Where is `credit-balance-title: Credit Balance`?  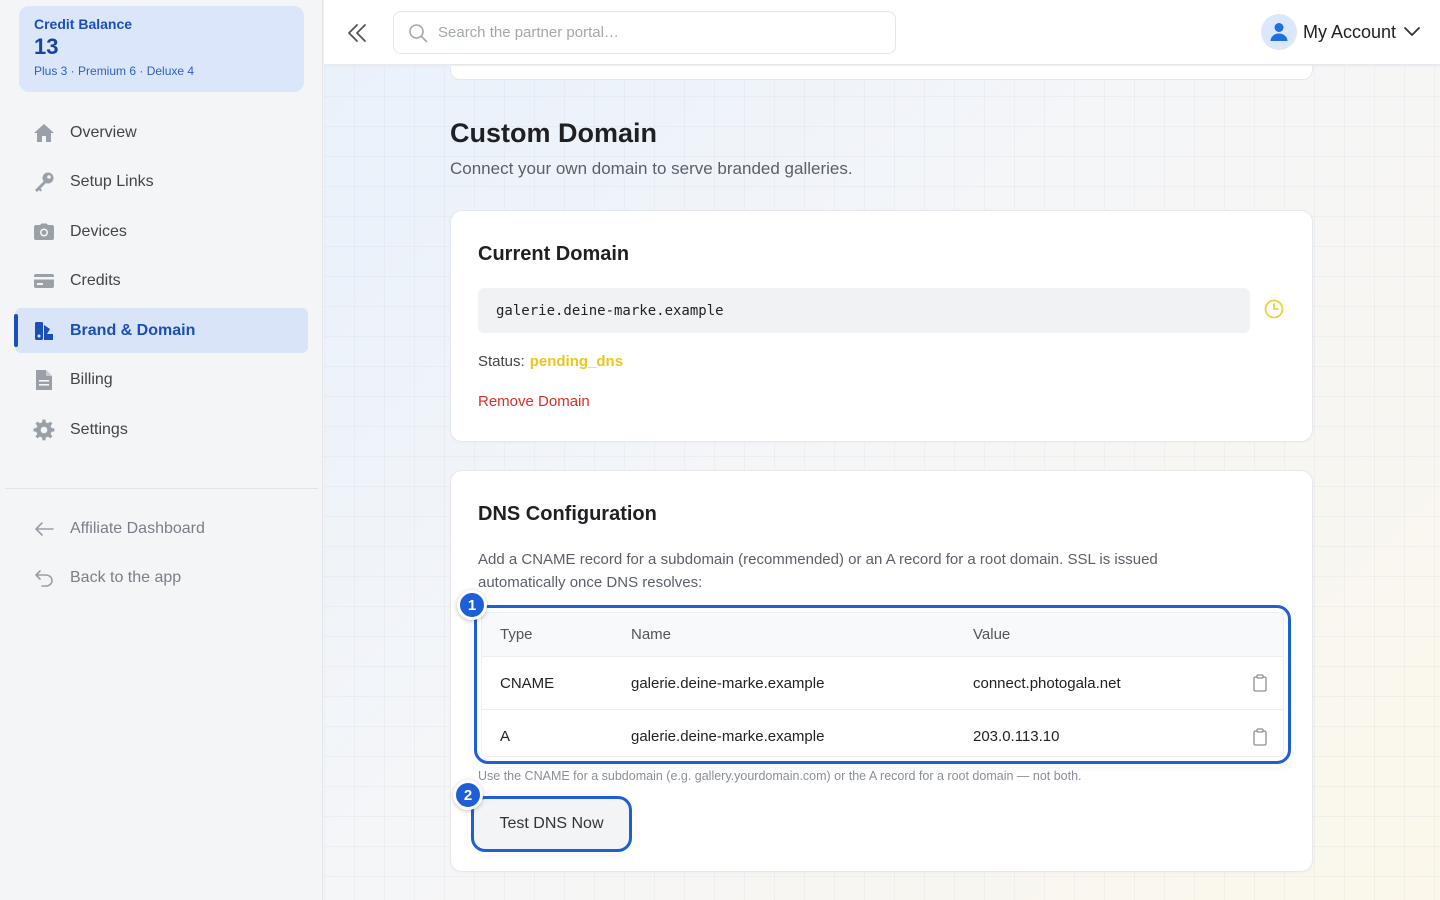 credit-balance-title: Credit Balance is located at coordinates (83, 24).